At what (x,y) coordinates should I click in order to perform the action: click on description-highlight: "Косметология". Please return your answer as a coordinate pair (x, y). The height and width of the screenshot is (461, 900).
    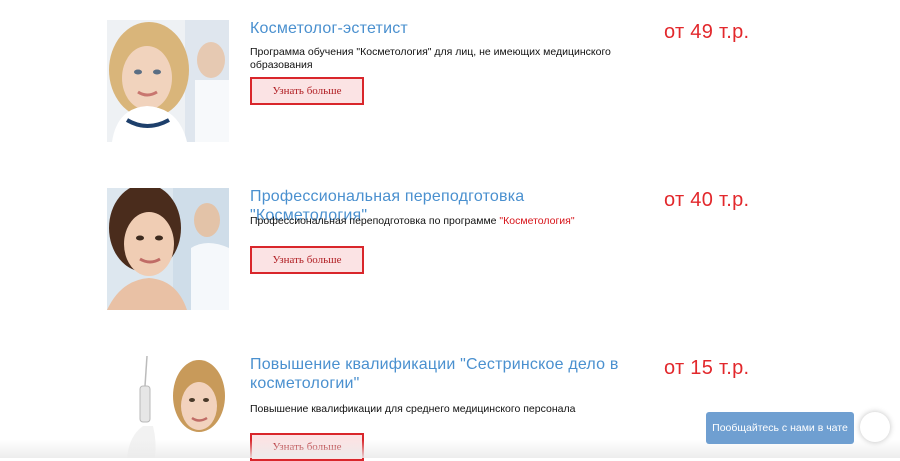
    Looking at the image, I should click on (537, 221).